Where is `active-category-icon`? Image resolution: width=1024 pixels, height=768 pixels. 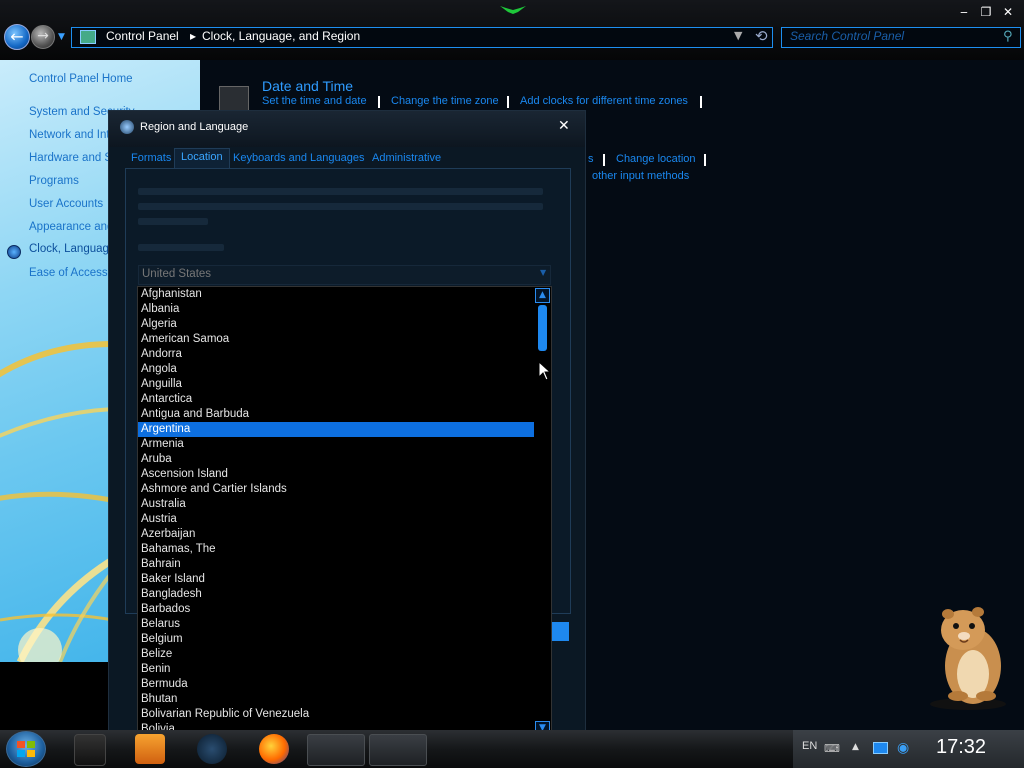
active-category-icon is located at coordinates (14, 252).